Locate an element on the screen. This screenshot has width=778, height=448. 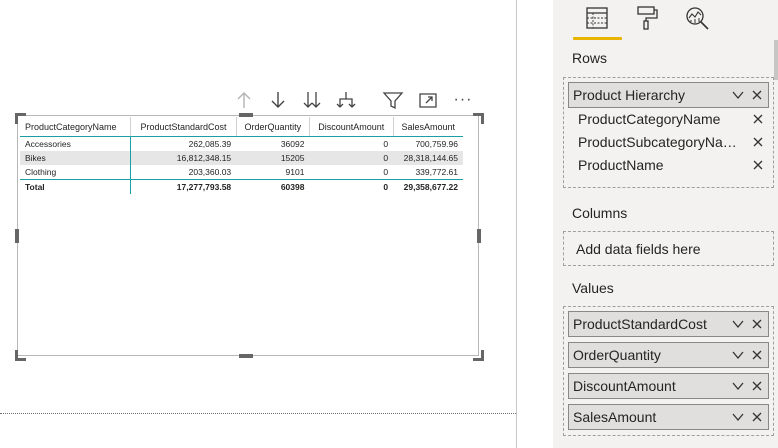
sales-cell: 700,759.96 is located at coordinates (436, 144).